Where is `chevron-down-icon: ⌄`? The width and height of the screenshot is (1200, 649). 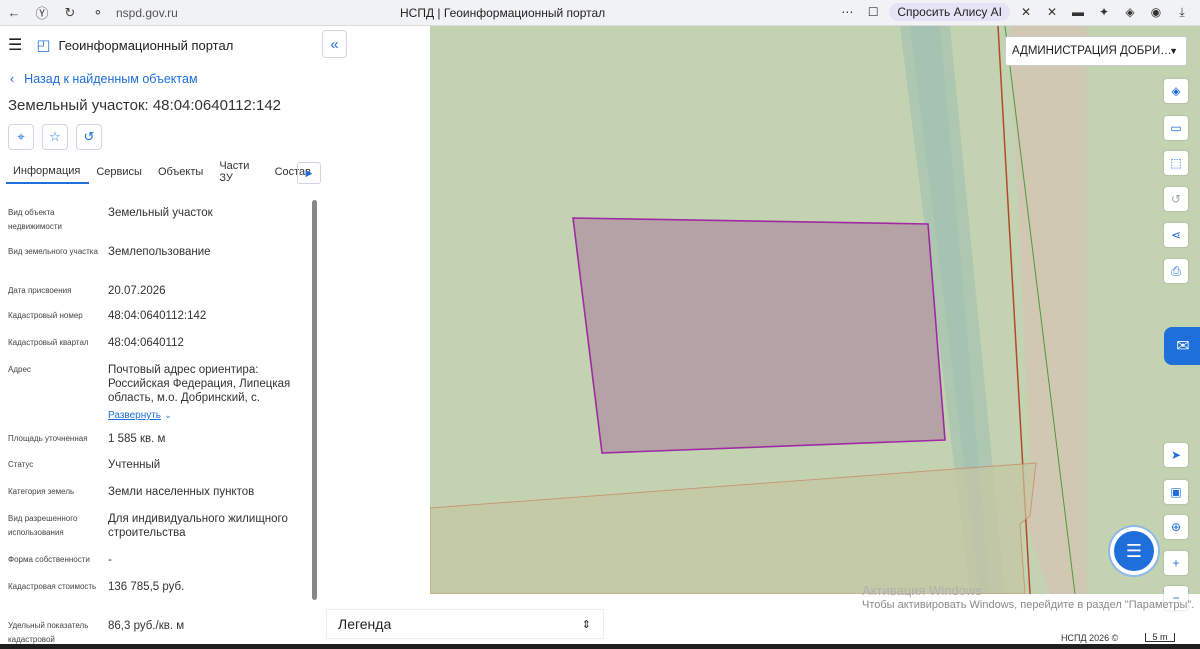
chevron-down-icon: ⌄ is located at coordinates (168, 415).